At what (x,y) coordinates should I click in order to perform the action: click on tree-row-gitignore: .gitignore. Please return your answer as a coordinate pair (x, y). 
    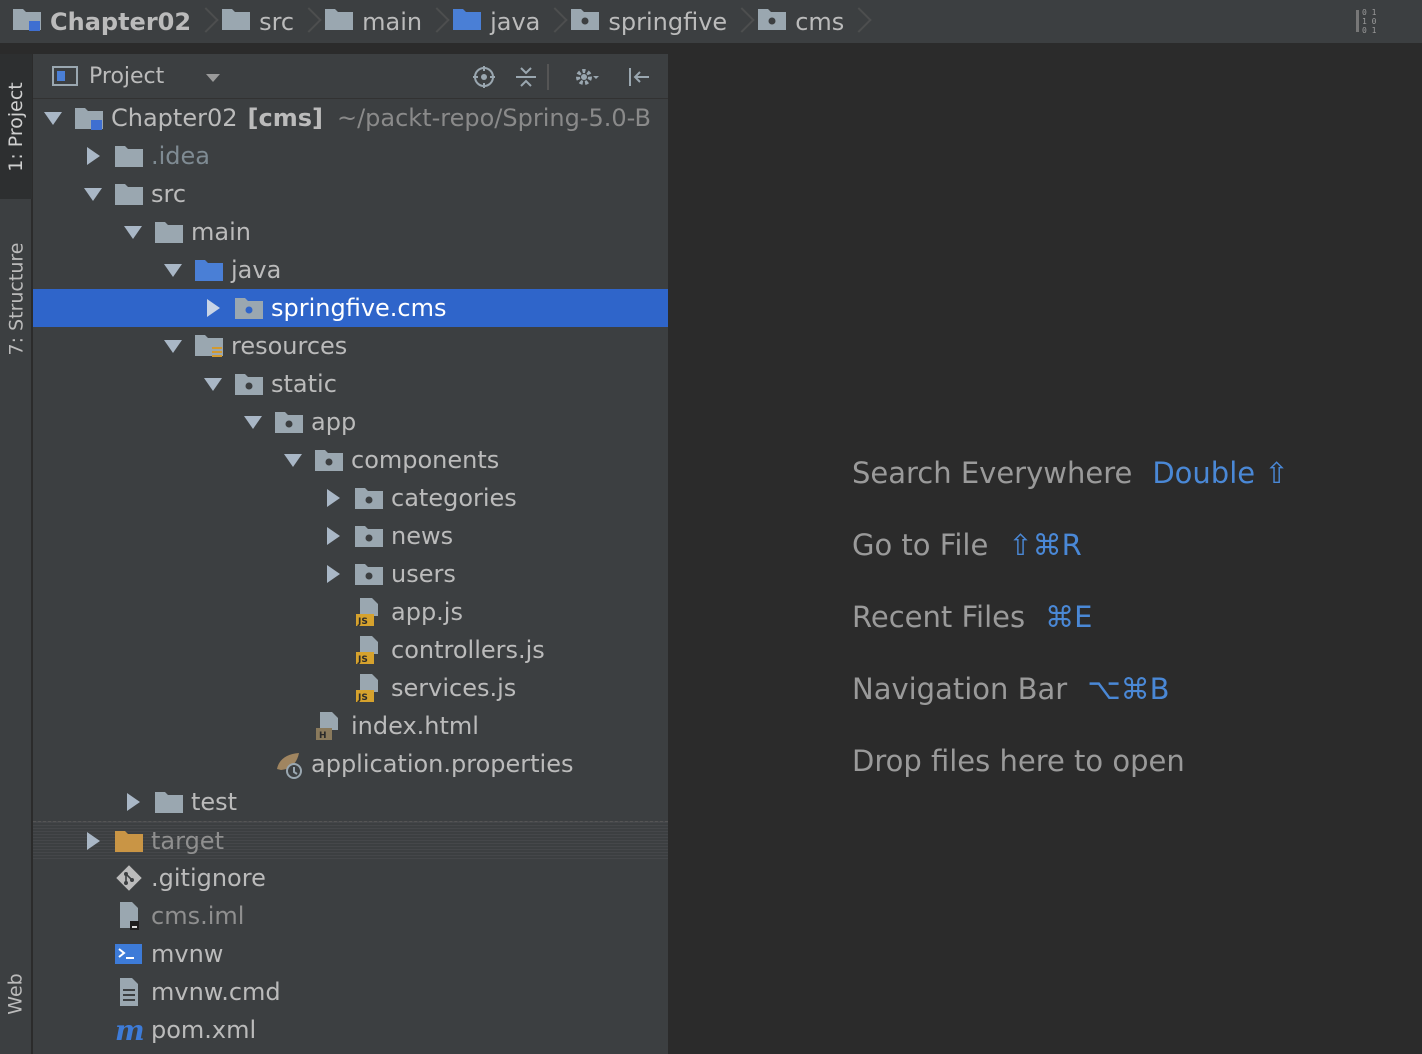
    Looking at the image, I should click on (350, 878).